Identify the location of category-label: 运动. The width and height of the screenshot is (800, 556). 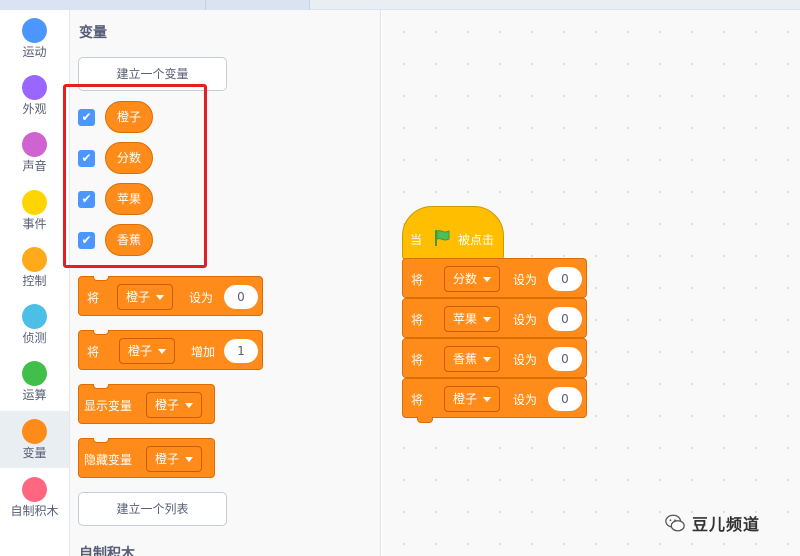
(34, 52).